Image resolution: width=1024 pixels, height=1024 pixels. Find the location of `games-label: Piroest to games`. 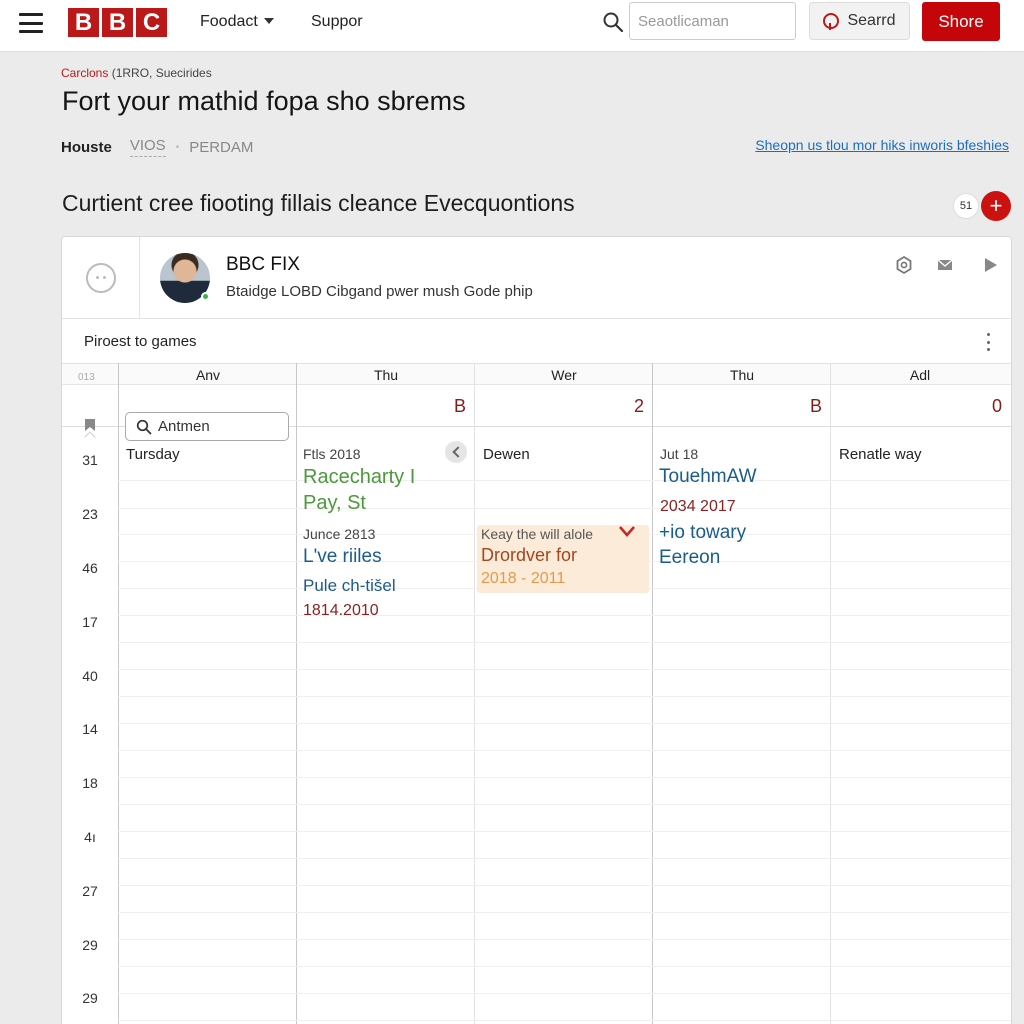

games-label: Piroest to games is located at coordinates (140, 341).